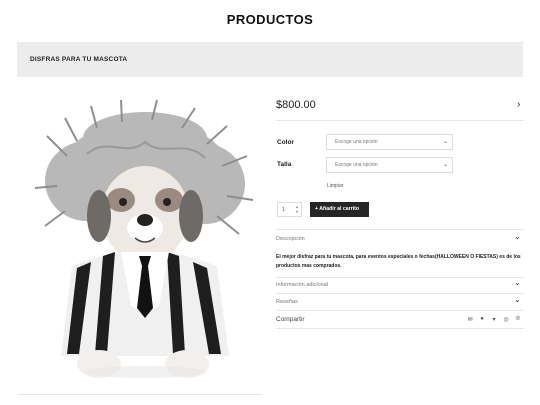 The image size is (540, 405). I want to click on add-to-cart-button: + Añadir al carrito, so click(339, 209).